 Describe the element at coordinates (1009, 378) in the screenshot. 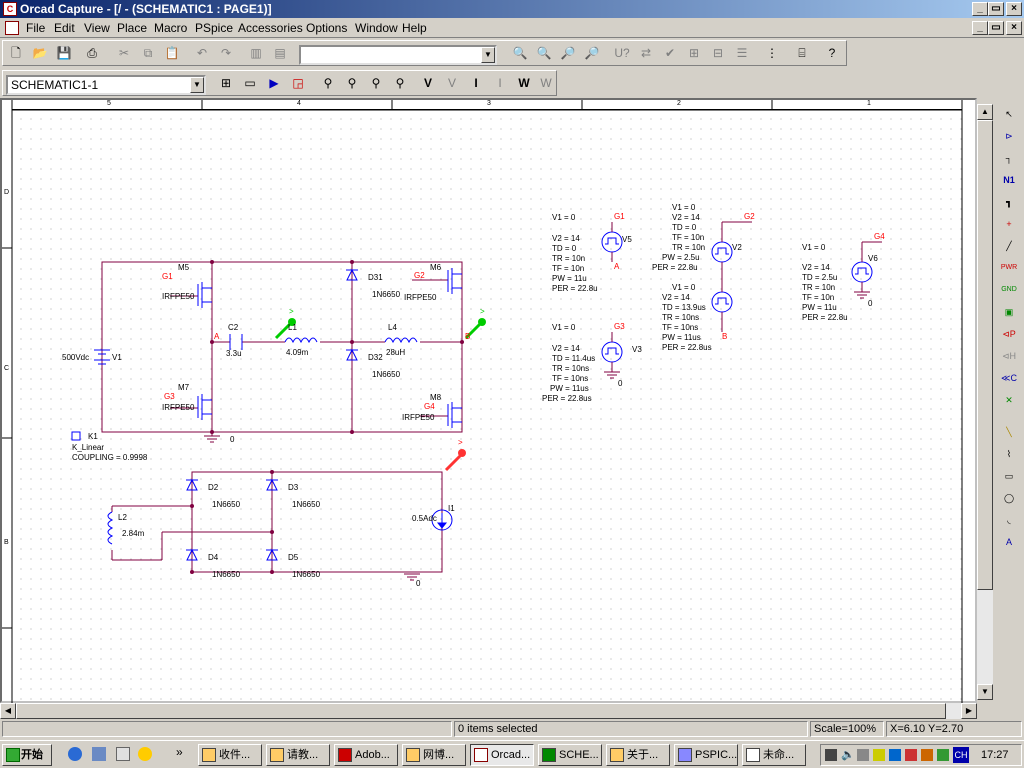

I see `off-page-connector-icon: ≪C` at that location.